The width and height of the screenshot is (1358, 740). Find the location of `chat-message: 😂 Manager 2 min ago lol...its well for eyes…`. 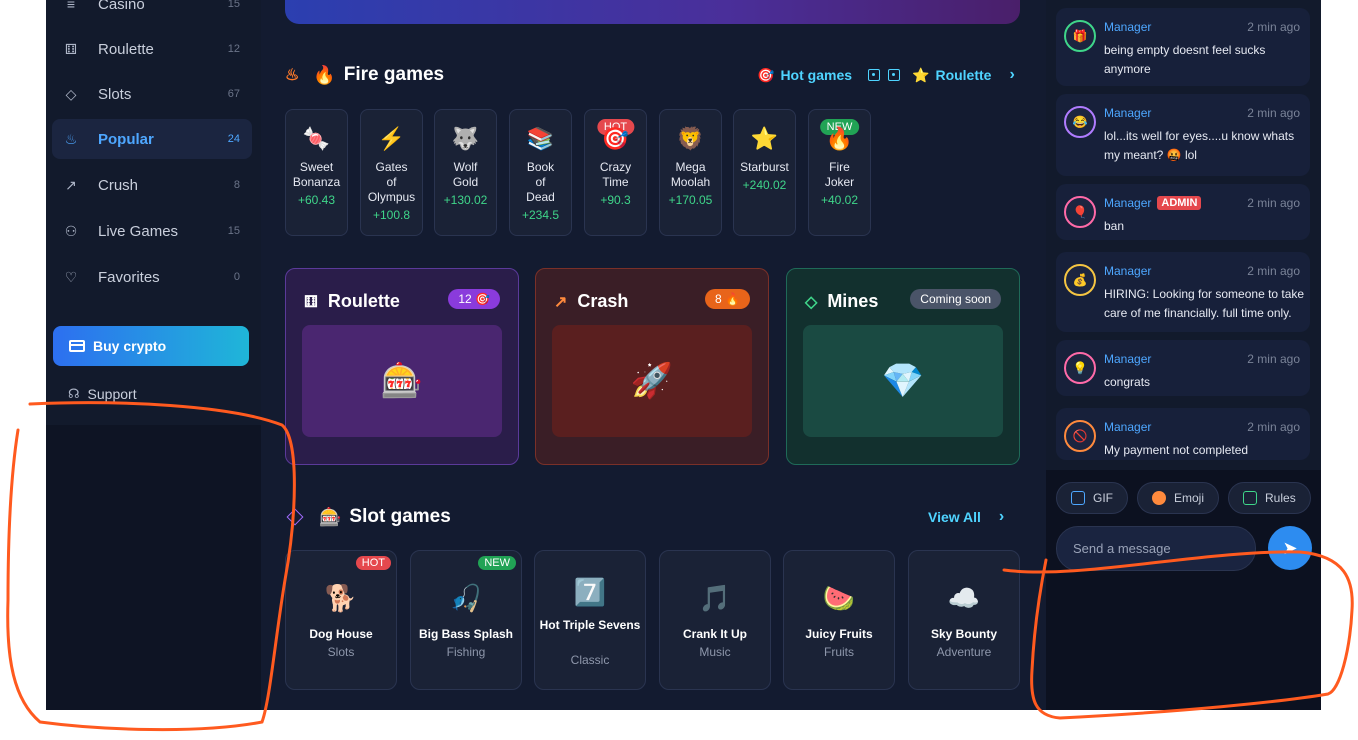

chat-message: 😂 Manager 2 min ago lol...its well for eyes… is located at coordinates (1183, 135).